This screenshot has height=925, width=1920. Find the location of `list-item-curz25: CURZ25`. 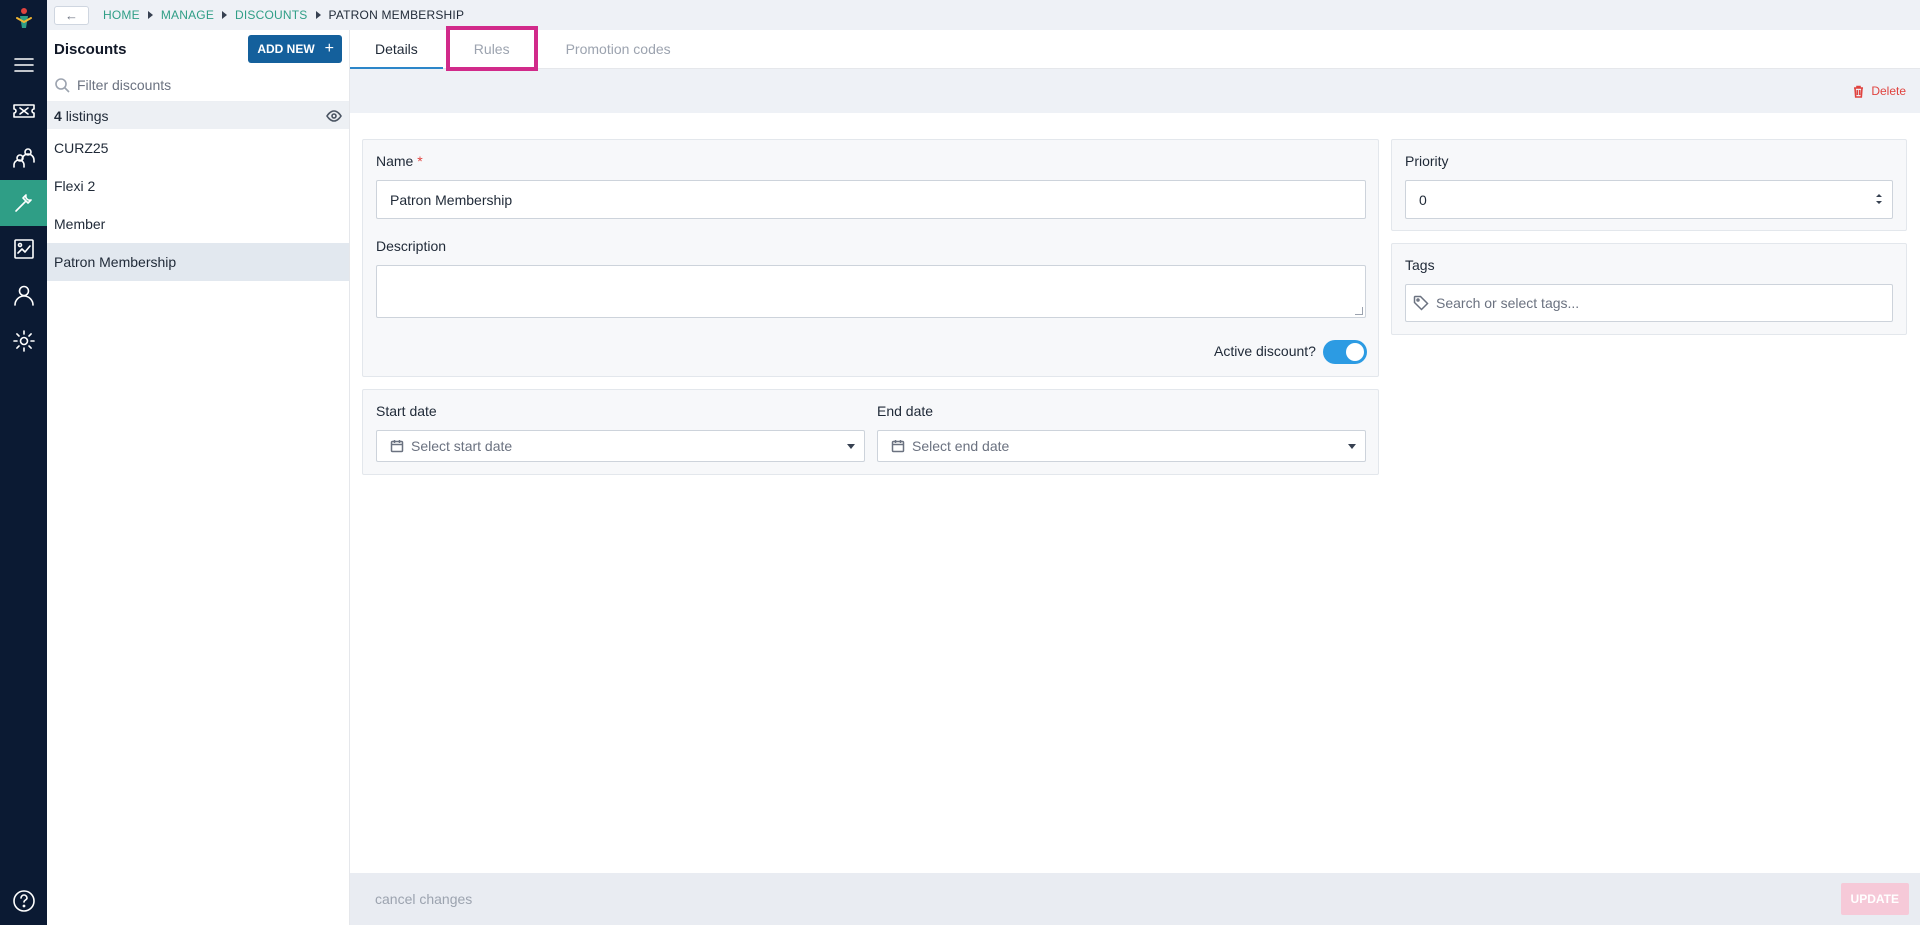

list-item-curz25: CURZ25 is located at coordinates (198, 148).